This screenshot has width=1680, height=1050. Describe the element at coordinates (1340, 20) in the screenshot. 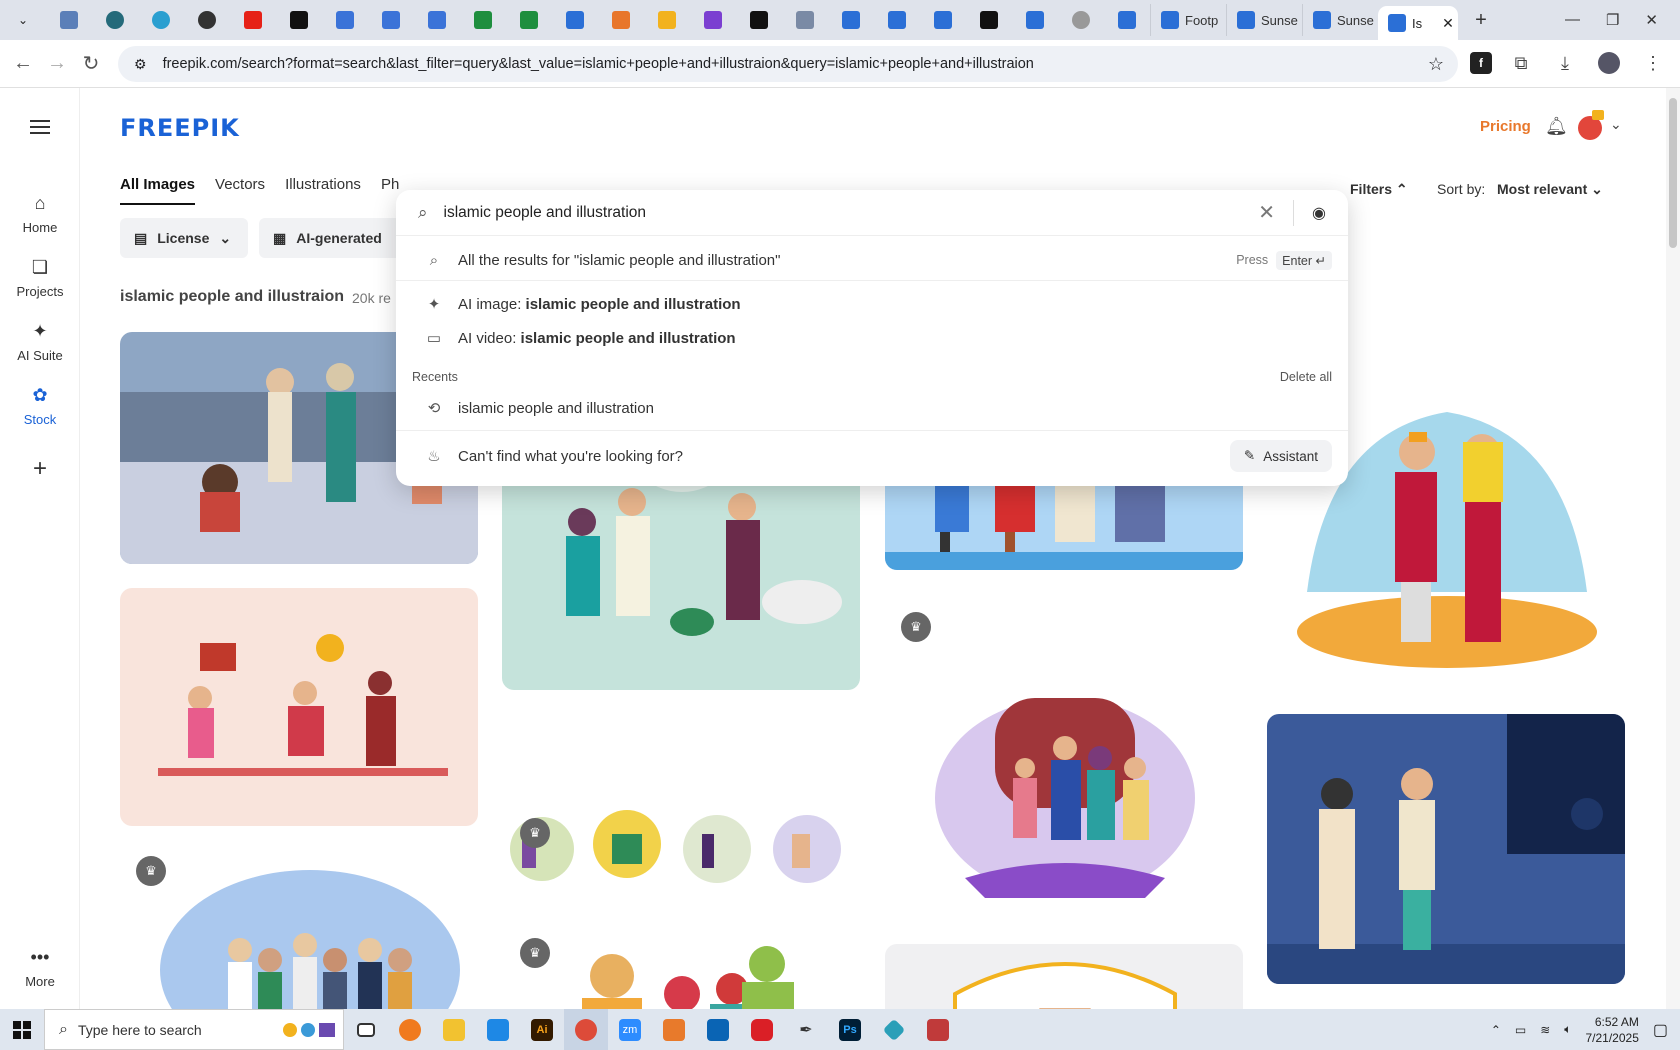

I see `tab-sunse-2: Sunse` at that location.